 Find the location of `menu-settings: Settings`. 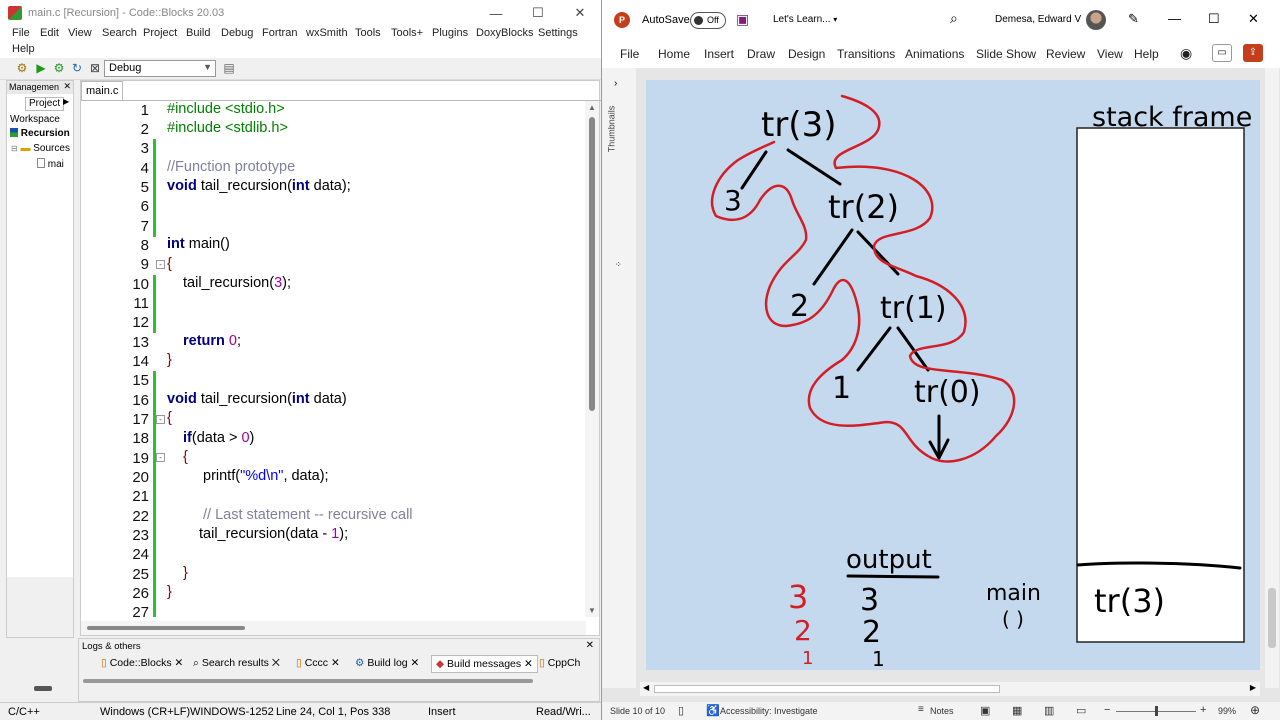

menu-settings: Settings is located at coordinates (558, 33).